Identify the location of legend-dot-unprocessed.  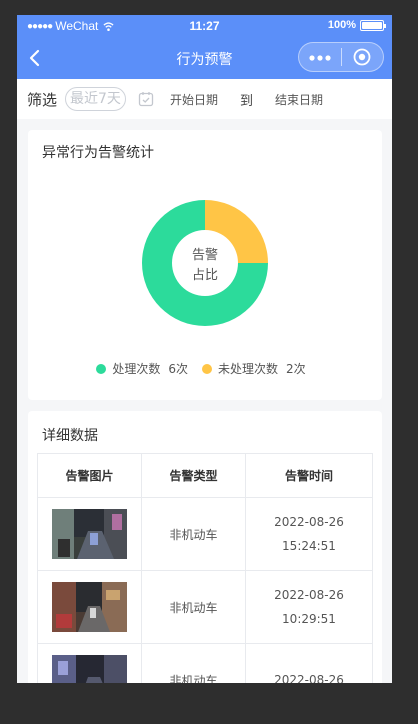
(207, 368).